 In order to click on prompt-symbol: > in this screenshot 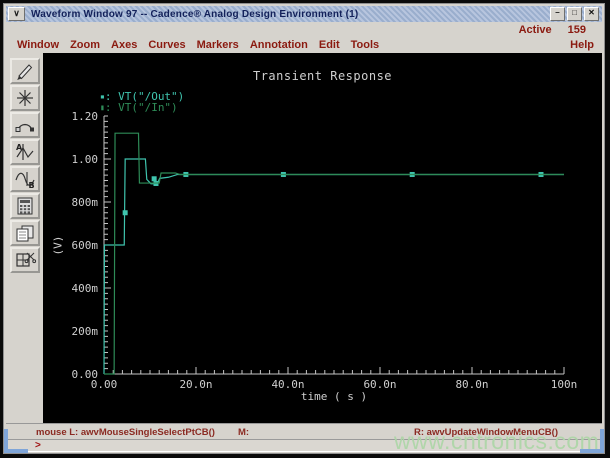, I will do `click(38, 445)`.